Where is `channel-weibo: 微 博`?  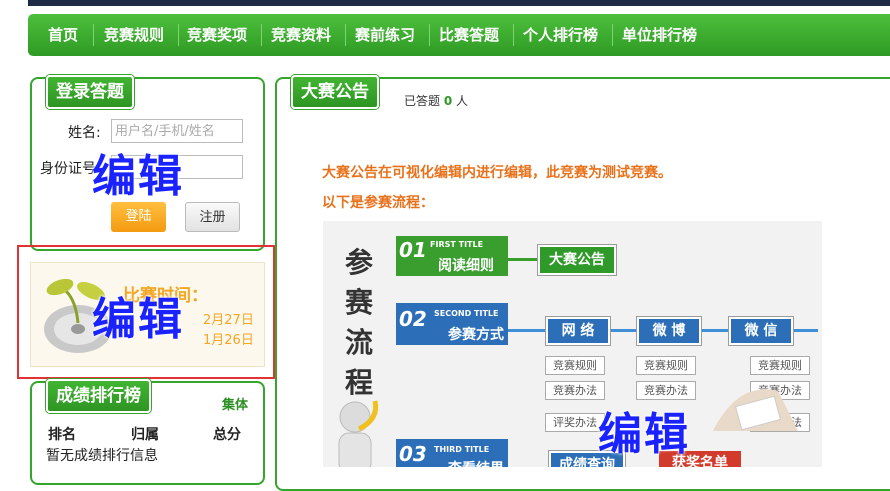 channel-weibo: 微 博 is located at coordinates (669, 331).